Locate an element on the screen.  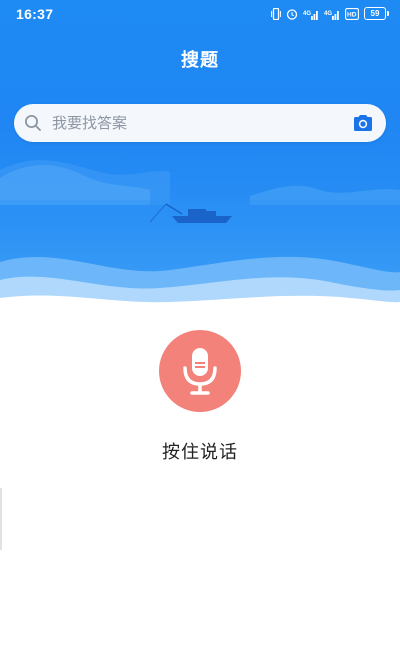
edge-divider is located at coordinates (1, 519).